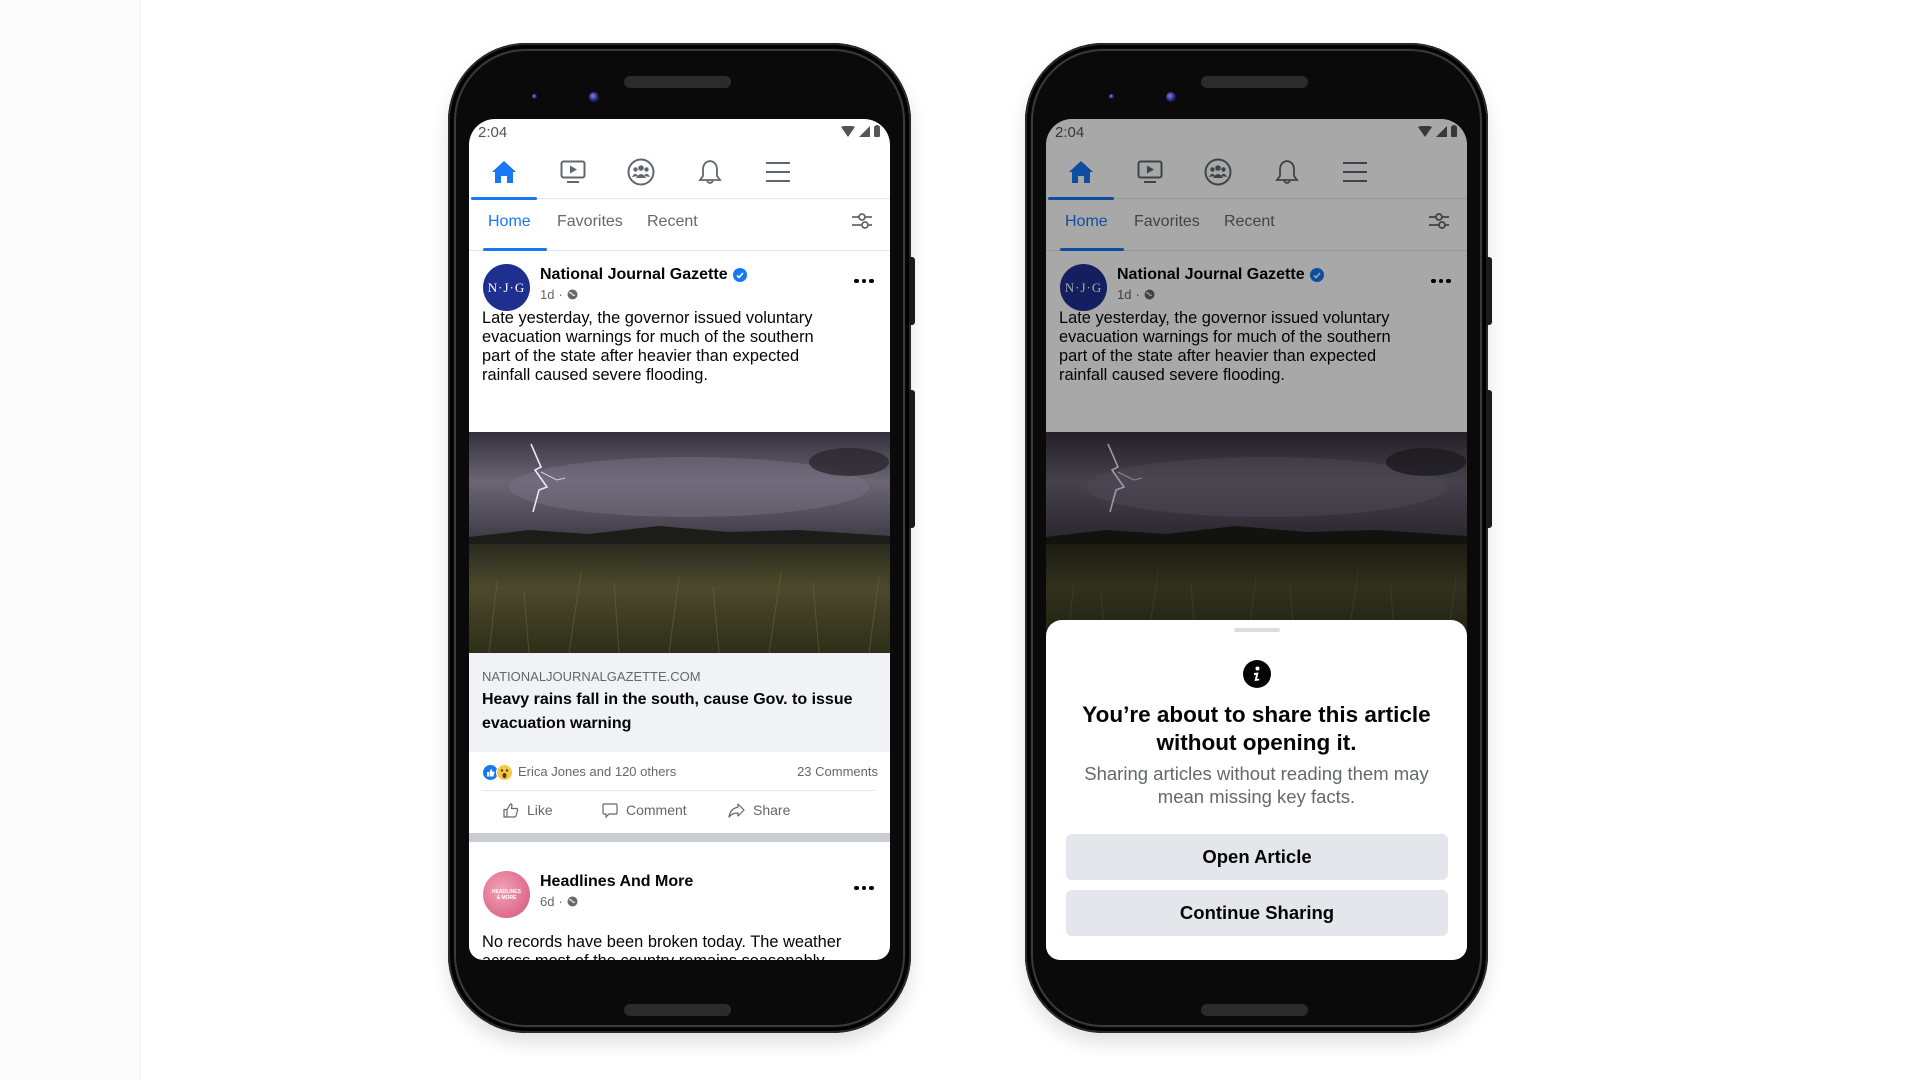 The width and height of the screenshot is (1920, 1080). I want to click on sheet-subtitle-line: mean missing key facts., so click(1256, 796).